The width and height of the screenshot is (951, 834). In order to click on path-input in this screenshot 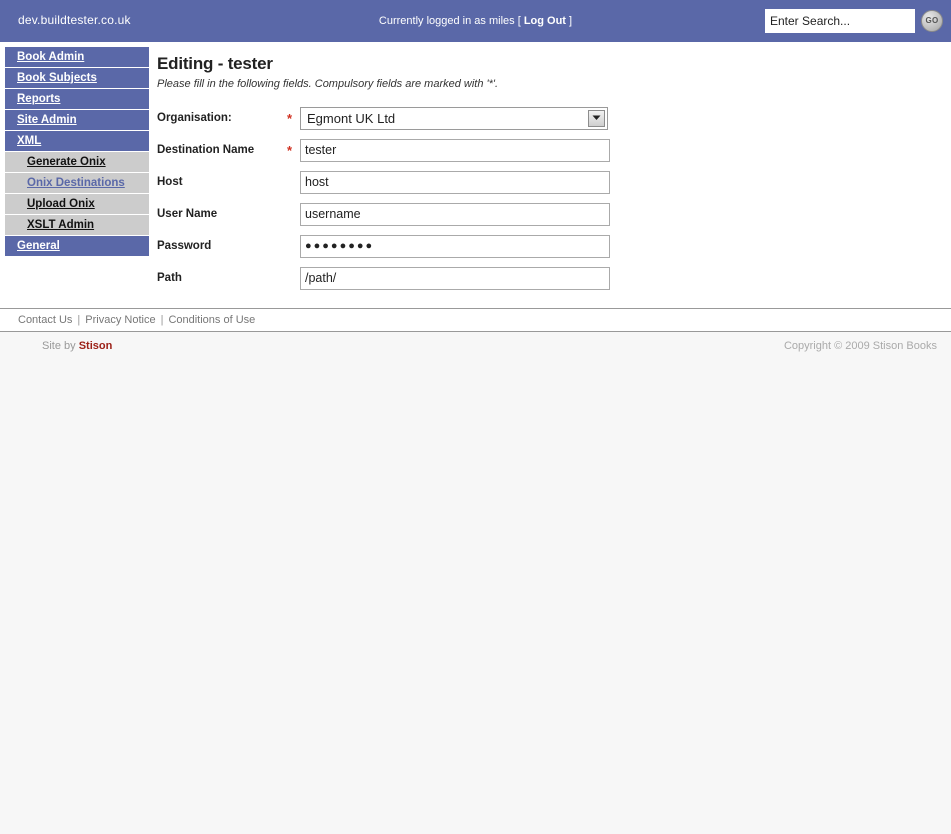, I will do `click(455, 278)`.